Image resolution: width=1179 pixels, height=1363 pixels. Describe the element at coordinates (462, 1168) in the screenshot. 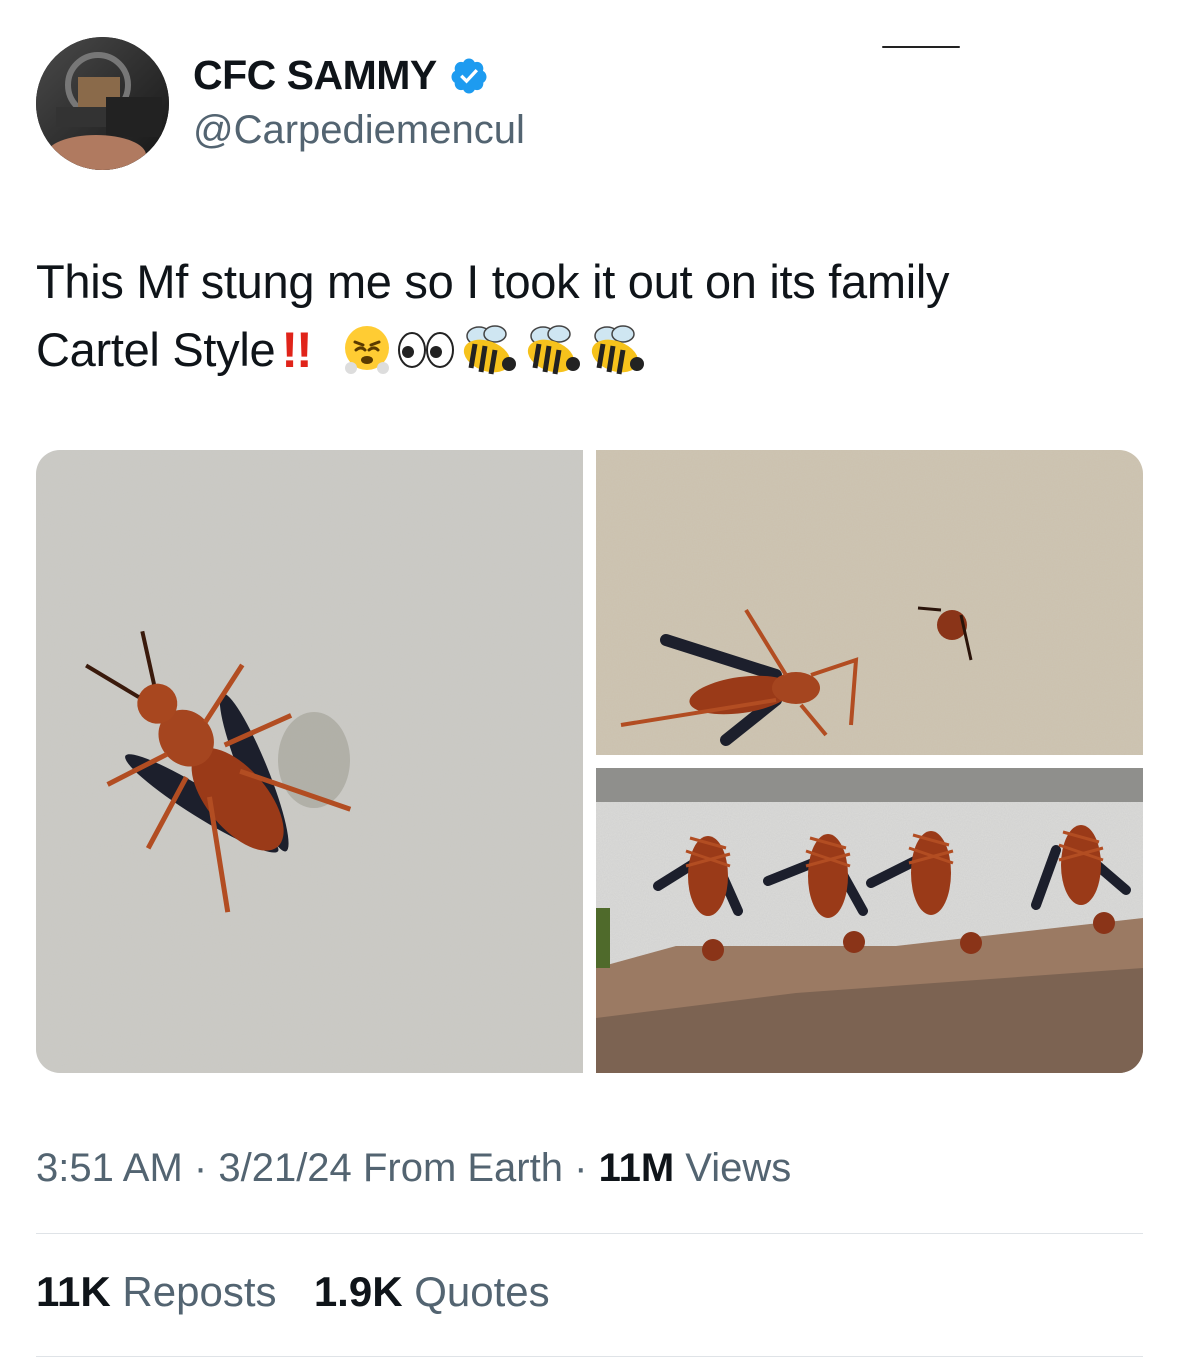

I see `tweet-source: From Earth` at that location.